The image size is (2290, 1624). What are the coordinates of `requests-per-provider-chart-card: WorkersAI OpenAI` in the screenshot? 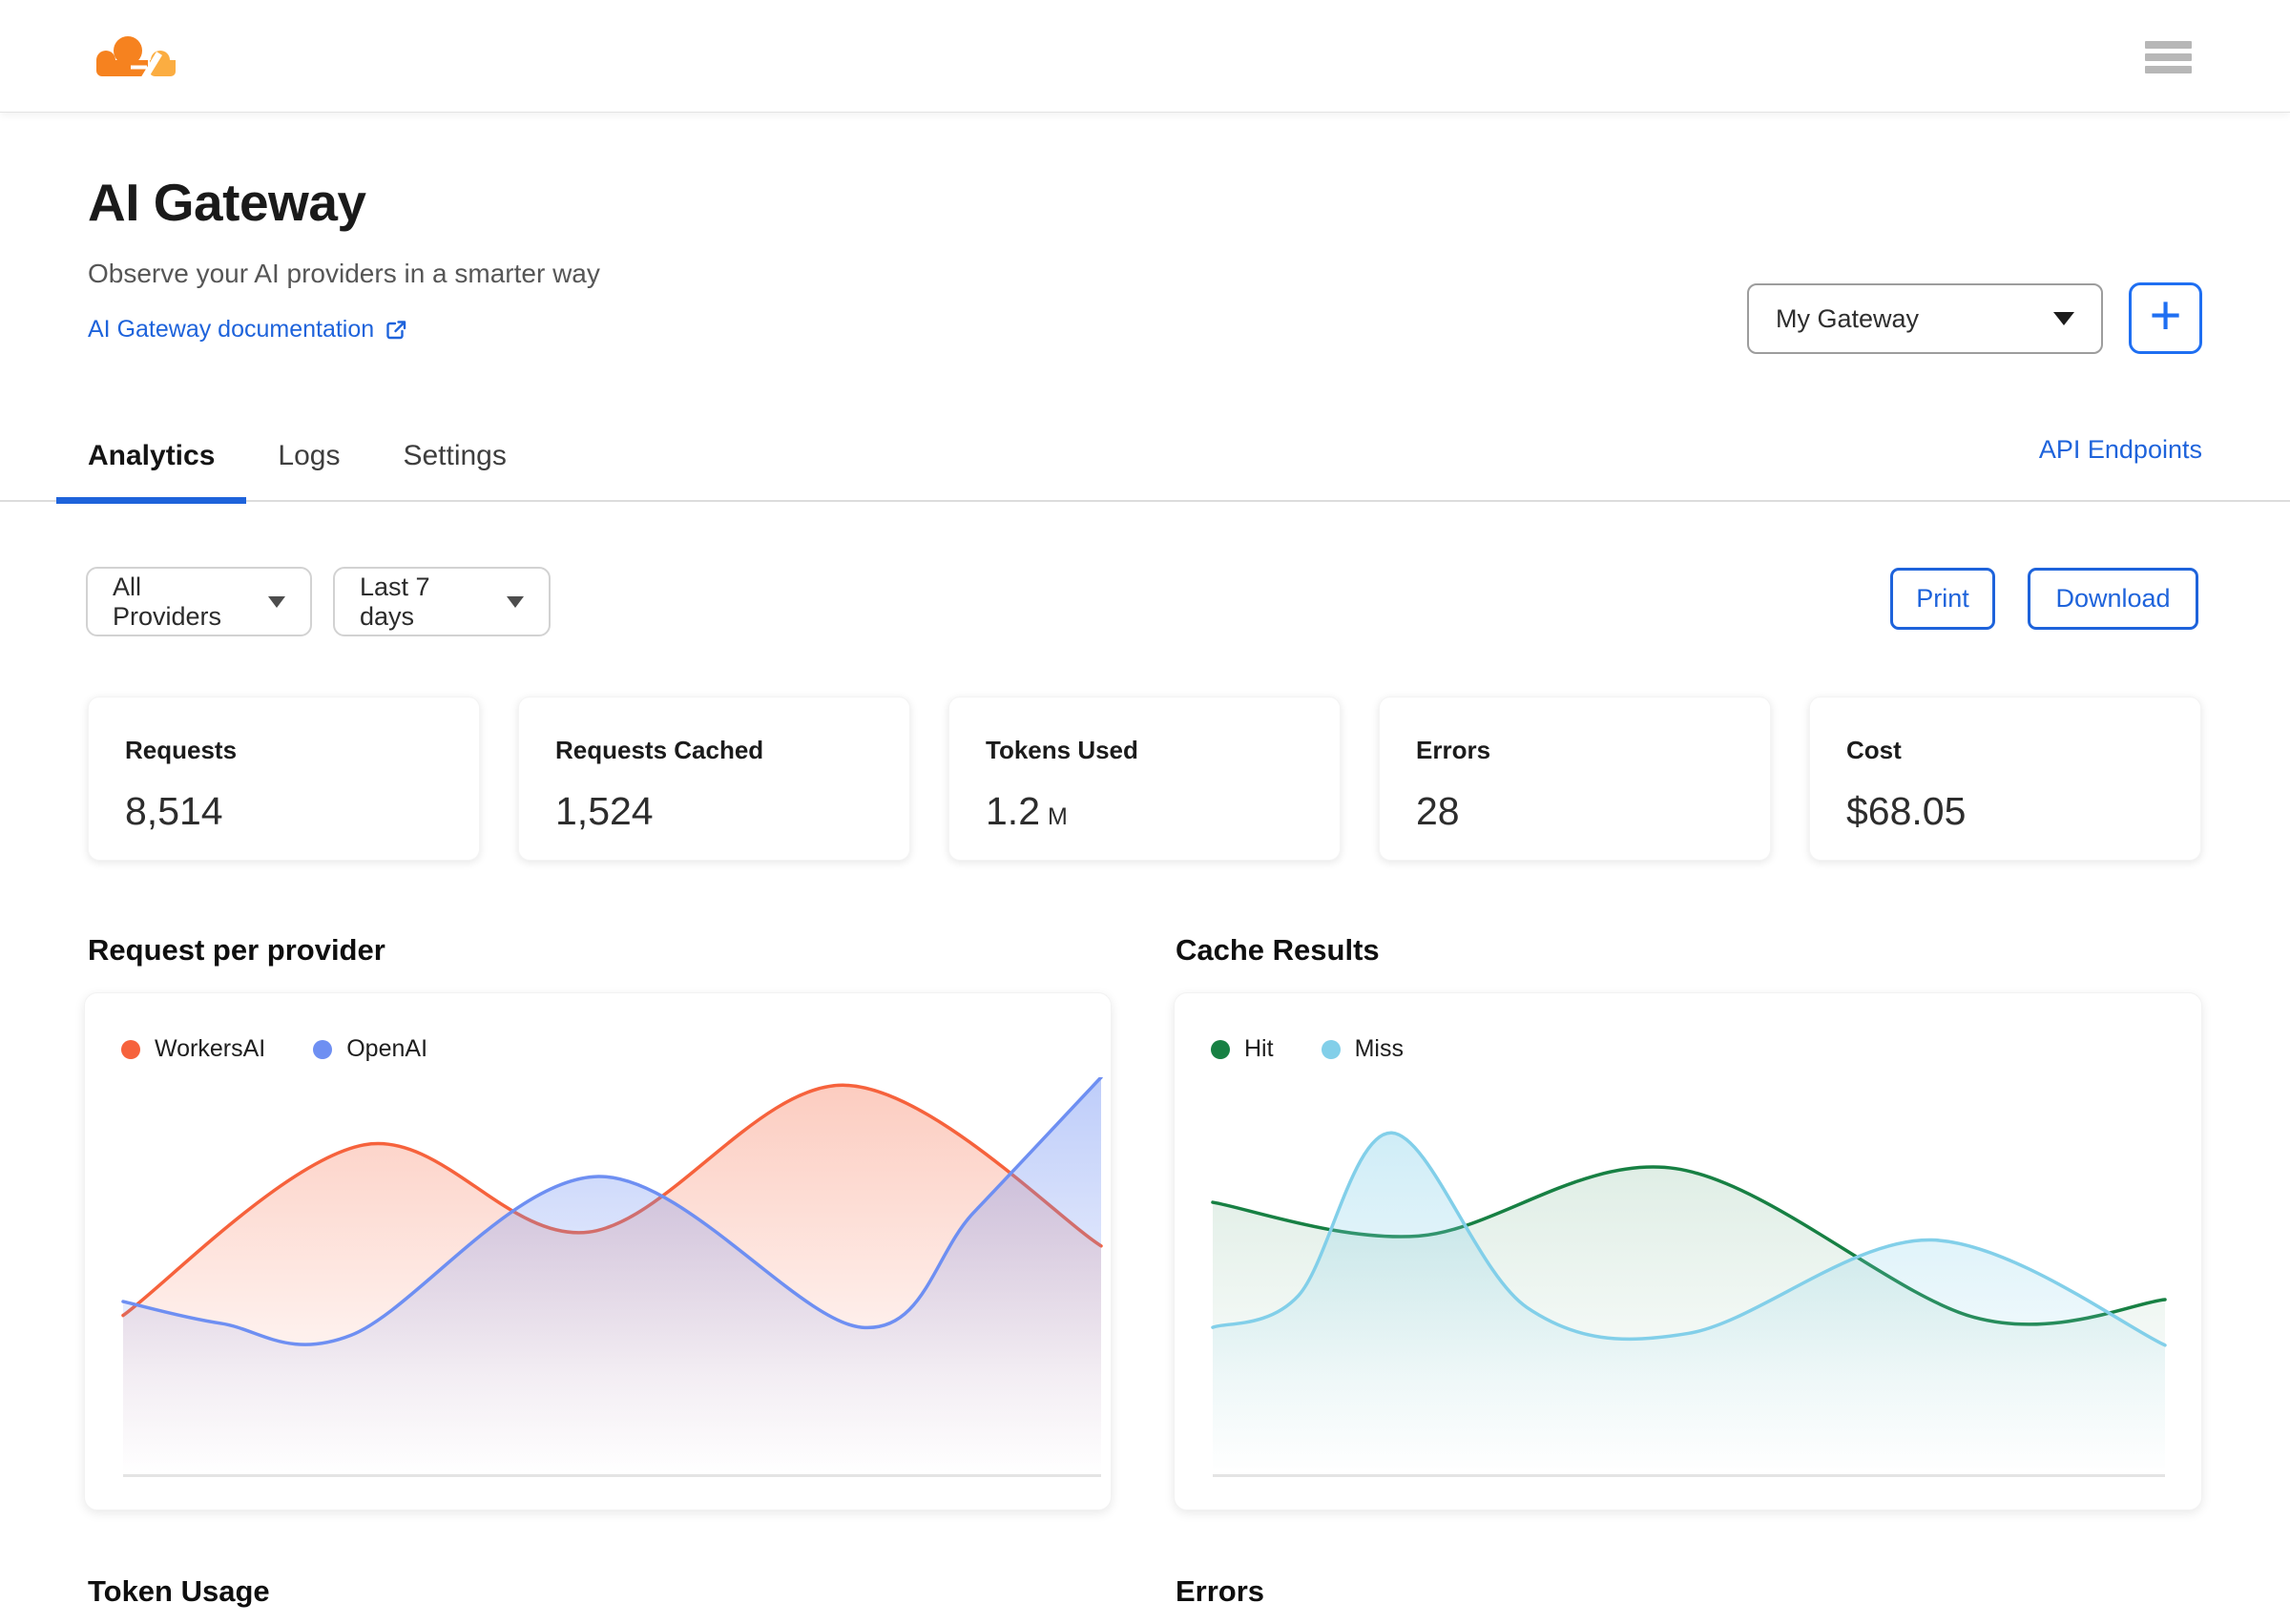 It's located at (598, 1251).